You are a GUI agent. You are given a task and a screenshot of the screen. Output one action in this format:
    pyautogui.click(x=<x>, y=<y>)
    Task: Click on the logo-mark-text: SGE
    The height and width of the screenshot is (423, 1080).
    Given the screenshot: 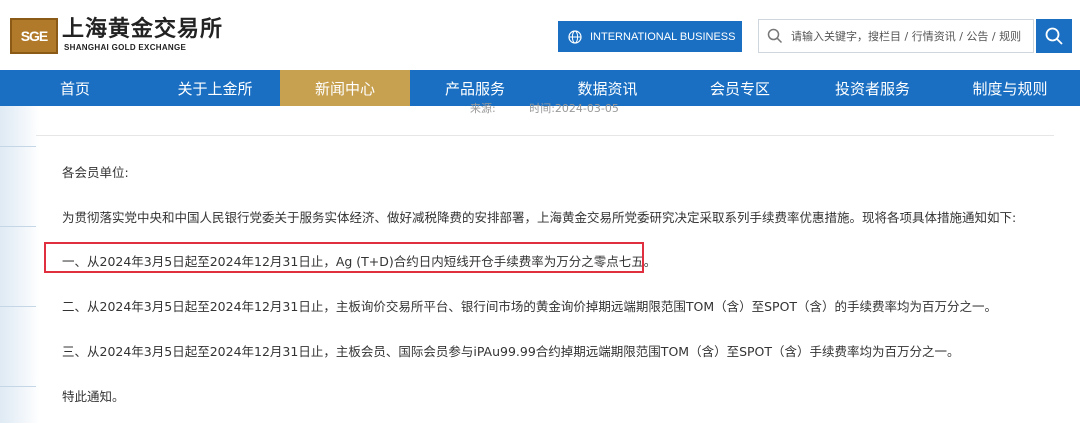 What is the action you would take?
    pyautogui.click(x=34, y=36)
    